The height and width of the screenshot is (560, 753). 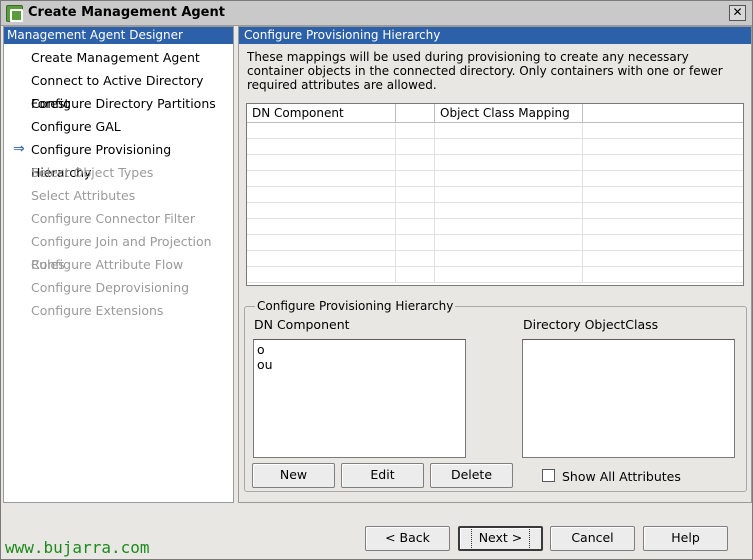 I want to click on dn-component-list: o ou, so click(x=359, y=398).